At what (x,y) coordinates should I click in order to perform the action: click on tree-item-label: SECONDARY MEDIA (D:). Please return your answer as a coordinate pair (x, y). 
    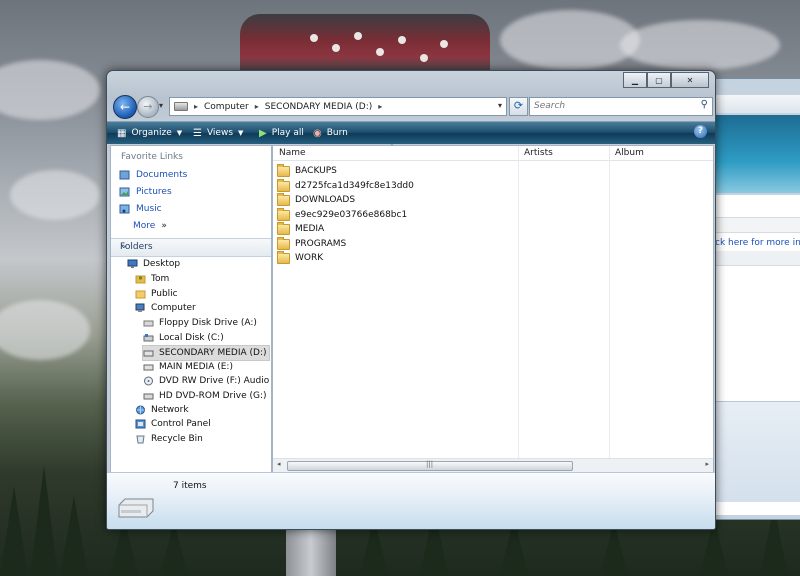
    Looking at the image, I should click on (213, 353).